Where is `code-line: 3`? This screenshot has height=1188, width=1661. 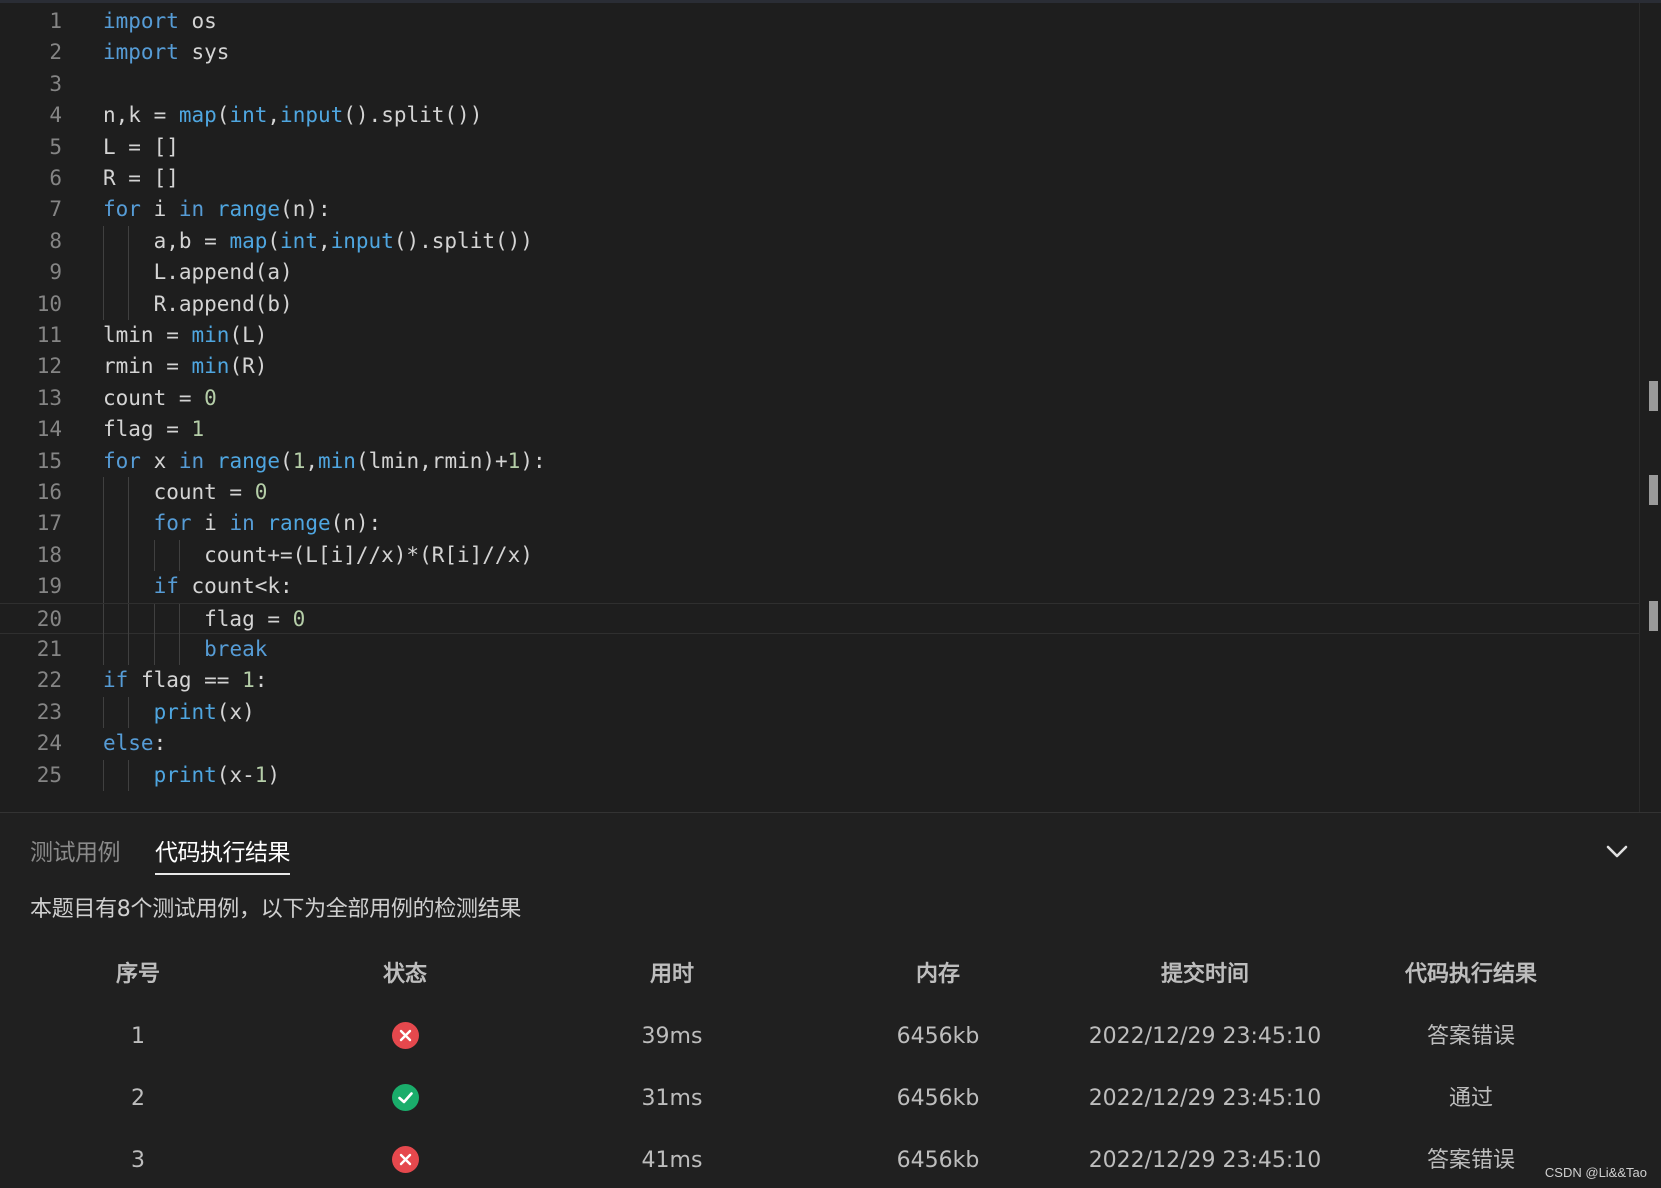 code-line: 3 is located at coordinates (820, 84).